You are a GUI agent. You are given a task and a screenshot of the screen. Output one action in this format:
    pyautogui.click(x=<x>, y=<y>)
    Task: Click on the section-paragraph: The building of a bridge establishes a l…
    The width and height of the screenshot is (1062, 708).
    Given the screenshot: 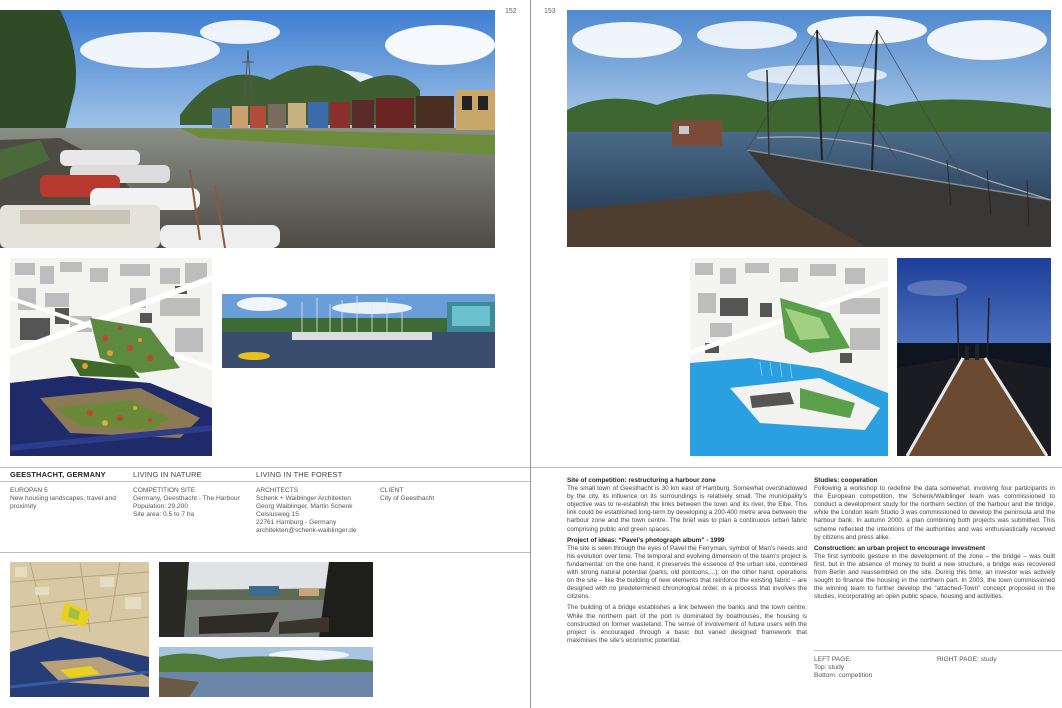 What is the action you would take?
    pyautogui.click(x=687, y=624)
    